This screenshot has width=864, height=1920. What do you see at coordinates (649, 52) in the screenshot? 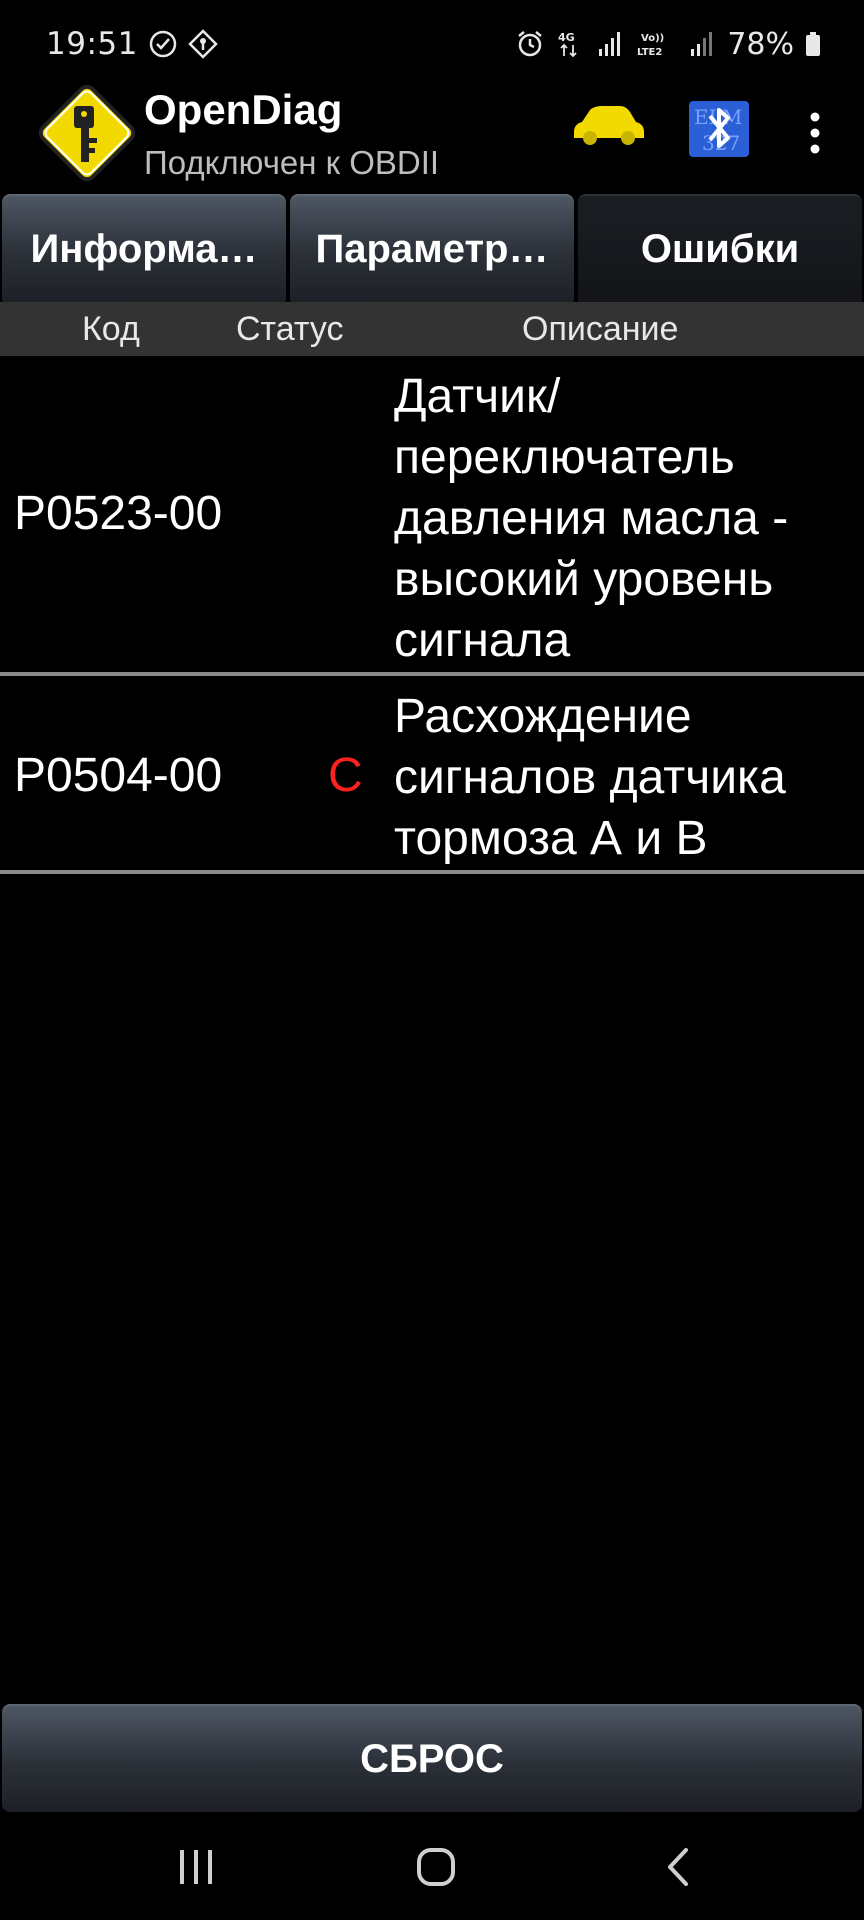
I see `svg-text: LTE2` at bounding box center [649, 52].